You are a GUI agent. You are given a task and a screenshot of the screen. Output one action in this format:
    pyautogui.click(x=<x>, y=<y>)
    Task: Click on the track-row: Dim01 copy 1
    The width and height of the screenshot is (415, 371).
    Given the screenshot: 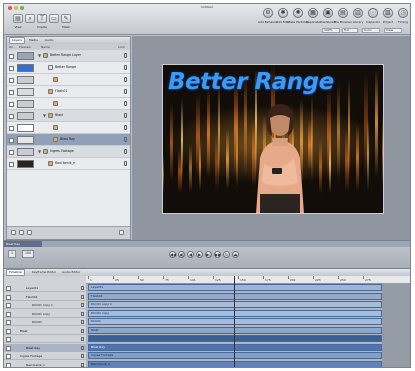 What is the action you would take?
    pyautogui.click(x=45, y=305)
    